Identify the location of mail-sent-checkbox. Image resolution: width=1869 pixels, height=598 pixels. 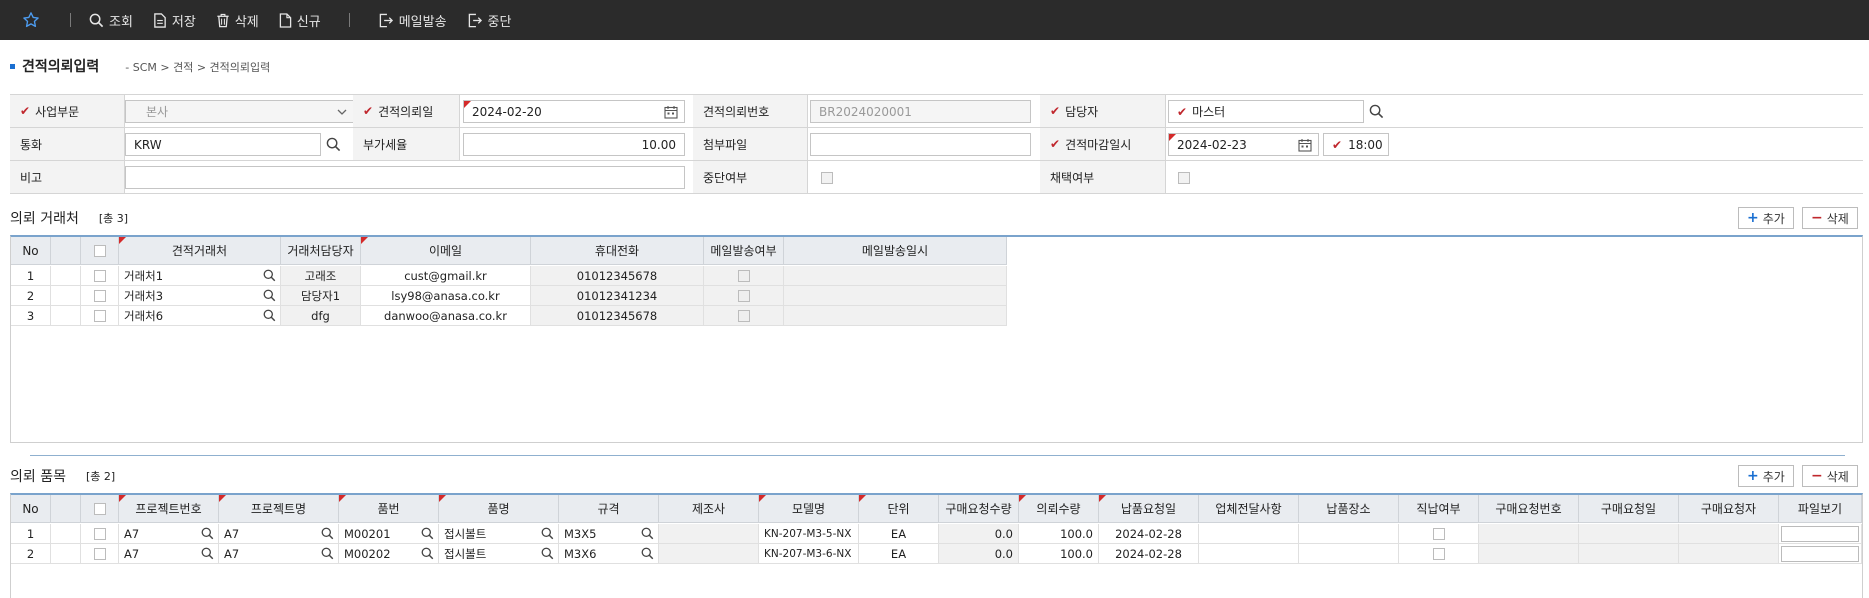
(743, 315).